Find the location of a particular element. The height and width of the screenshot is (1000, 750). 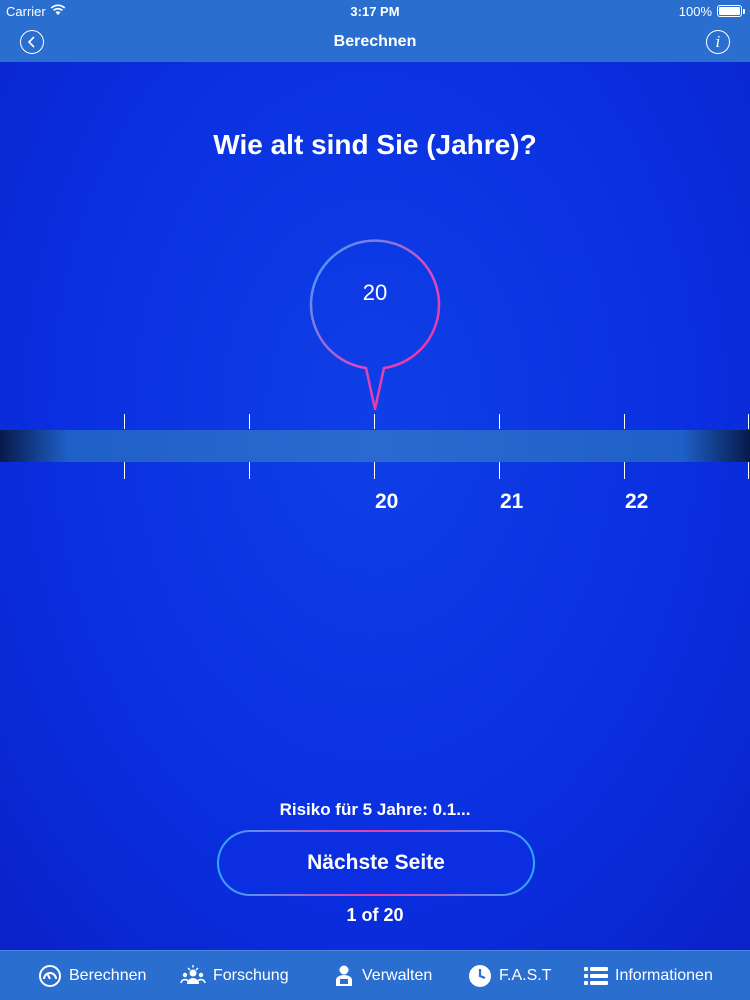

navigation-bar: Berechnen i is located at coordinates (375, 42).